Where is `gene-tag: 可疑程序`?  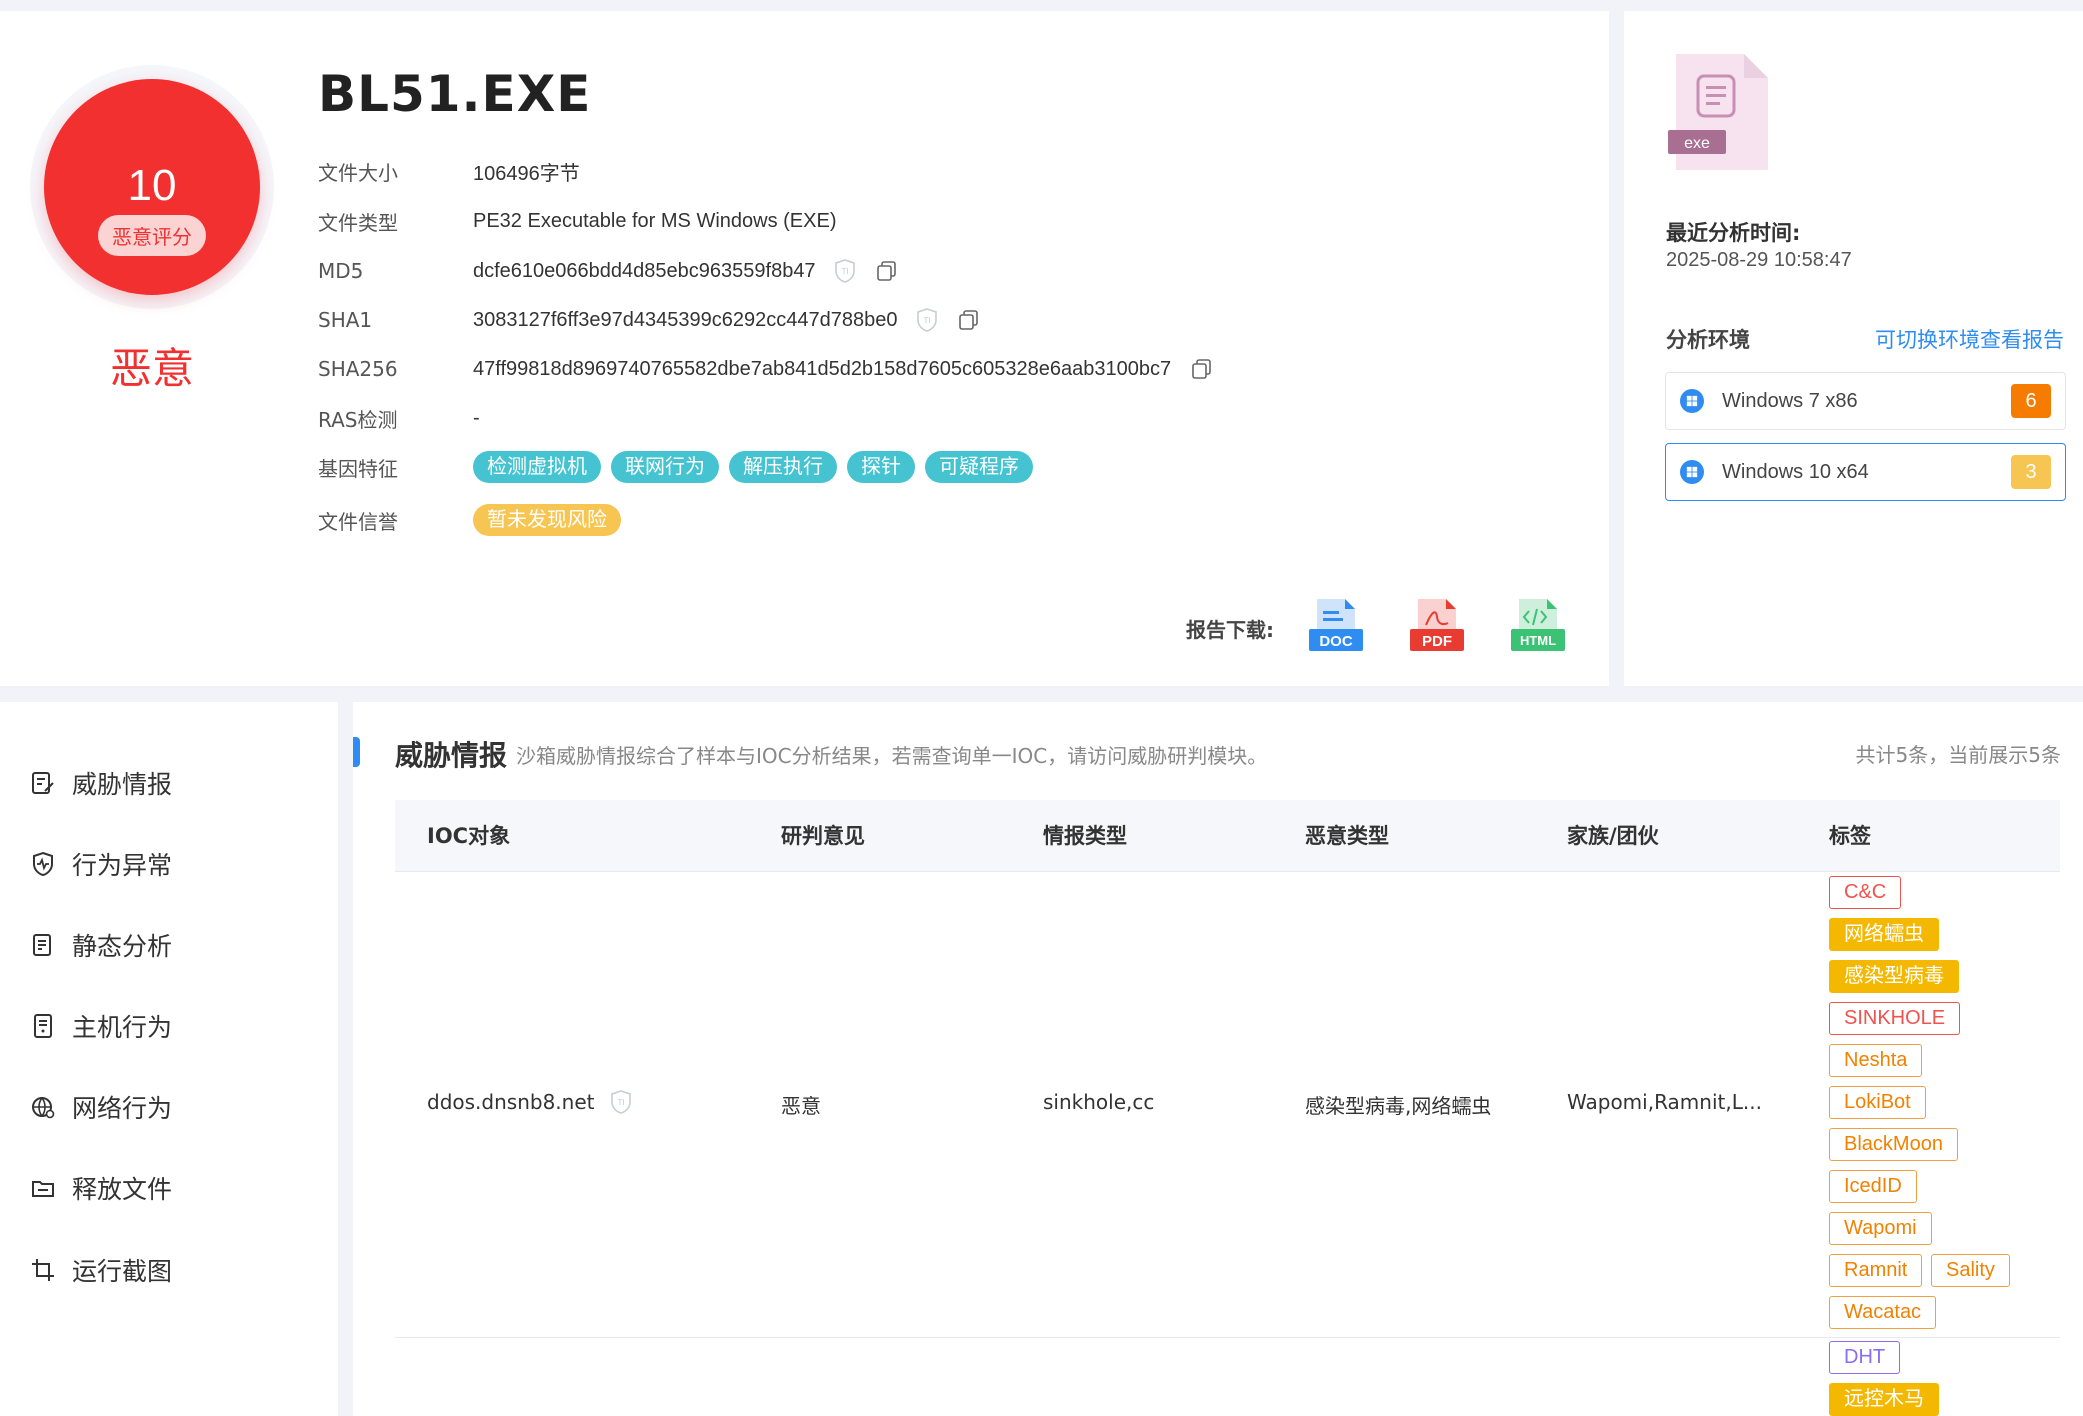 gene-tag: 可疑程序 is located at coordinates (979, 467).